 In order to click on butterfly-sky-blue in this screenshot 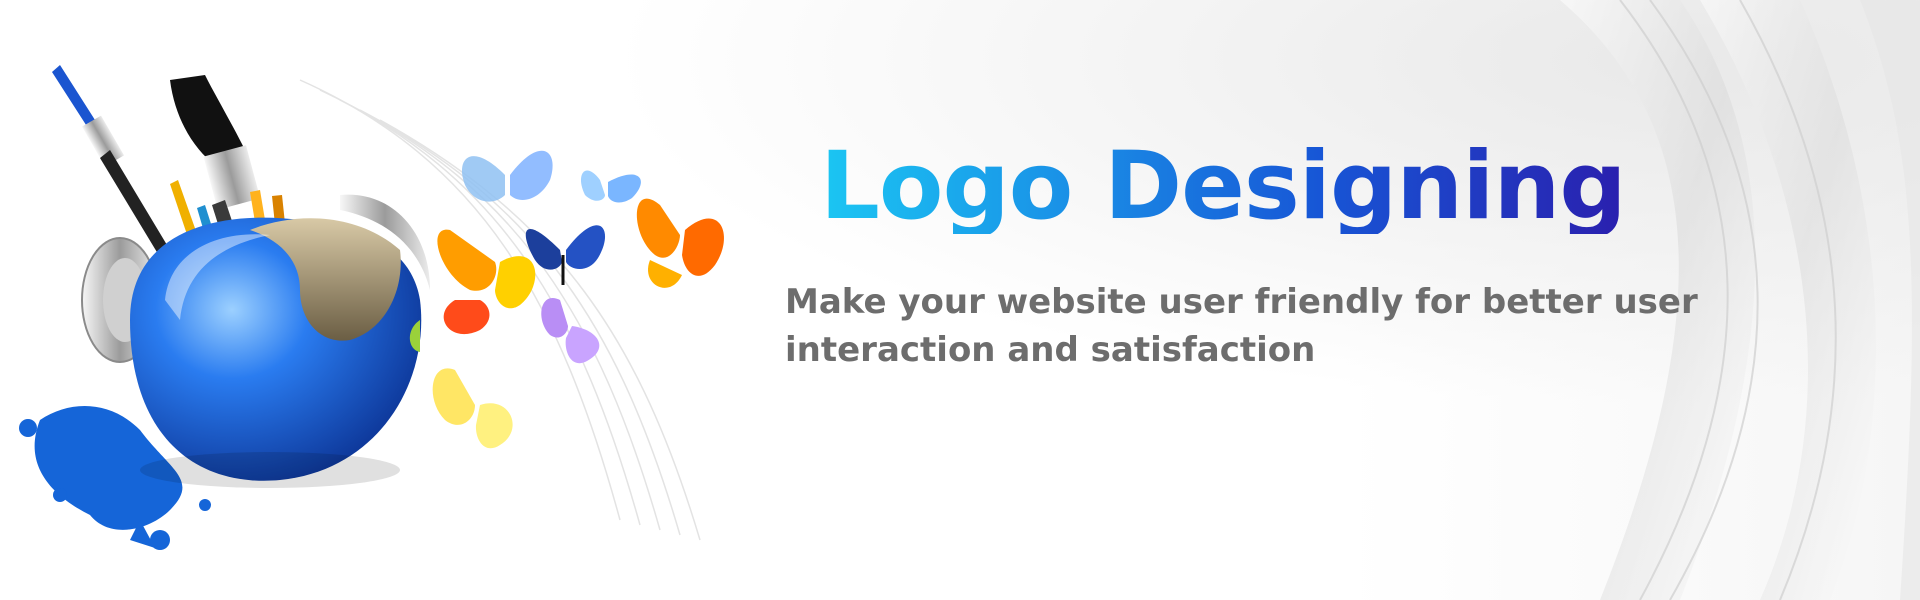, I will do `click(610, 186)`.